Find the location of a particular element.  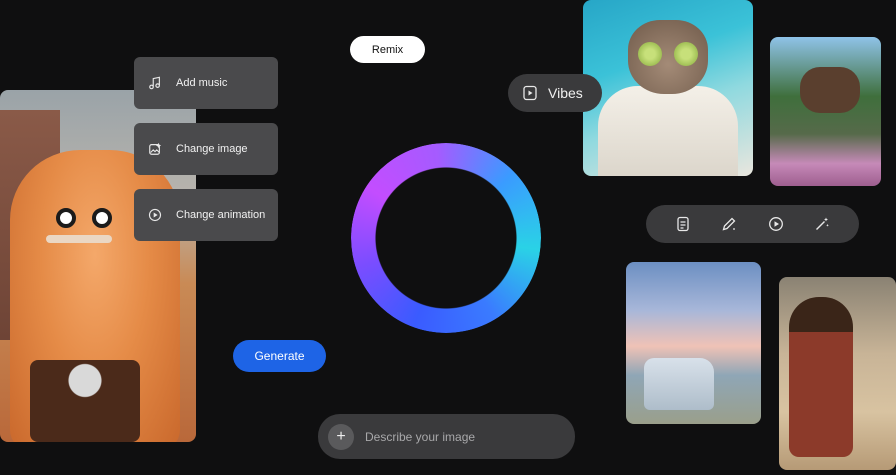

image-moose-trampoline is located at coordinates (825, 111).